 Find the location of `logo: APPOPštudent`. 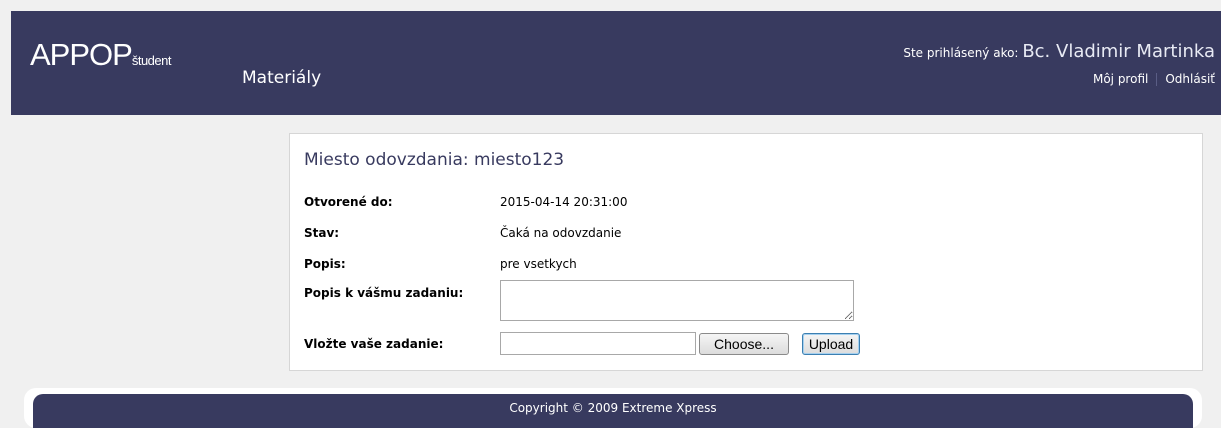

logo: APPOPštudent is located at coordinates (100, 54).